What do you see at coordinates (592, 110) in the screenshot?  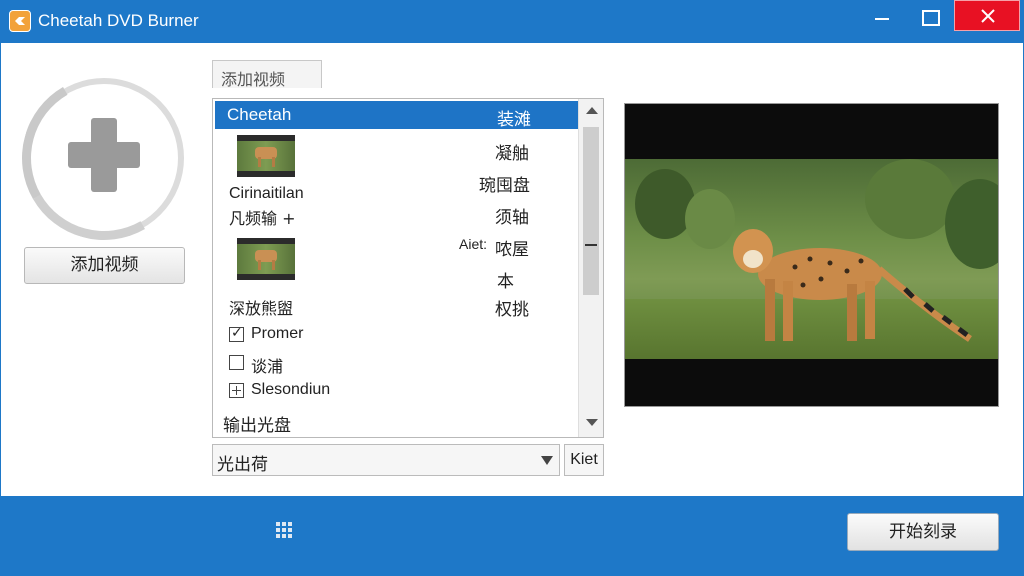 I see `scroll-up-icon` at bounding box center [592, 110].